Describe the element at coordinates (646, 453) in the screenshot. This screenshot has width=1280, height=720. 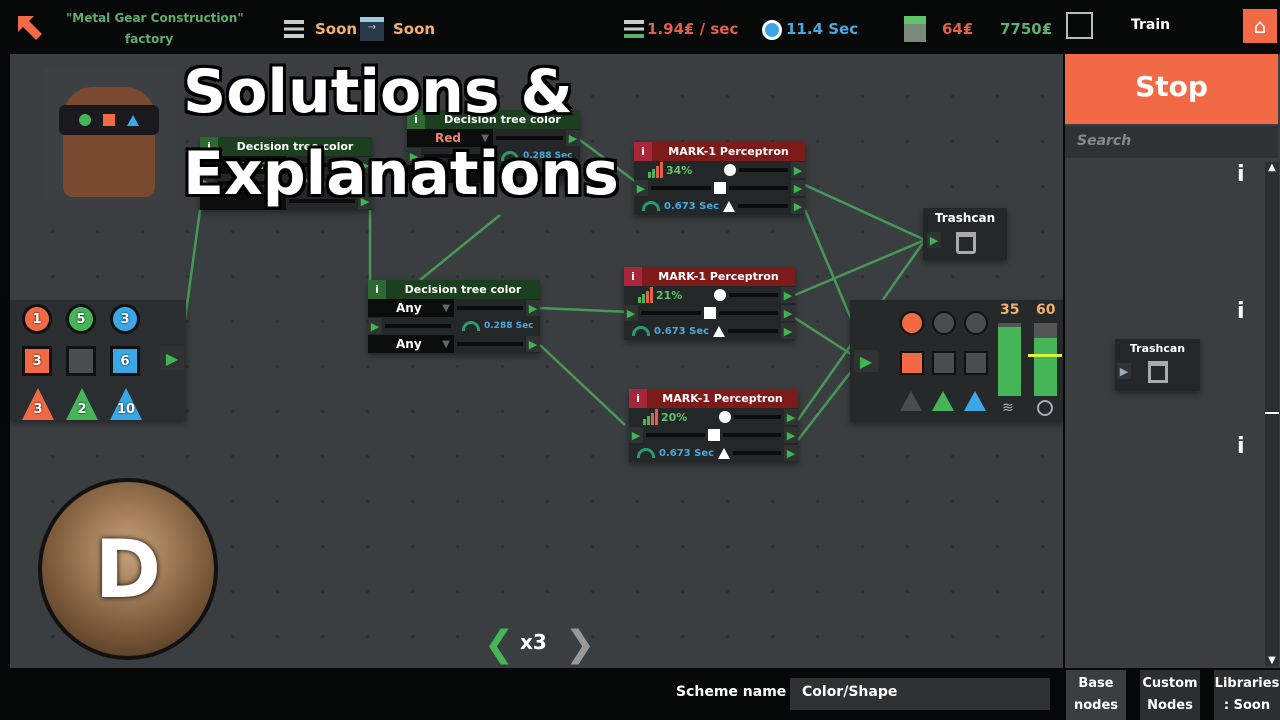
I see `speed-gauge-icon` at that location.